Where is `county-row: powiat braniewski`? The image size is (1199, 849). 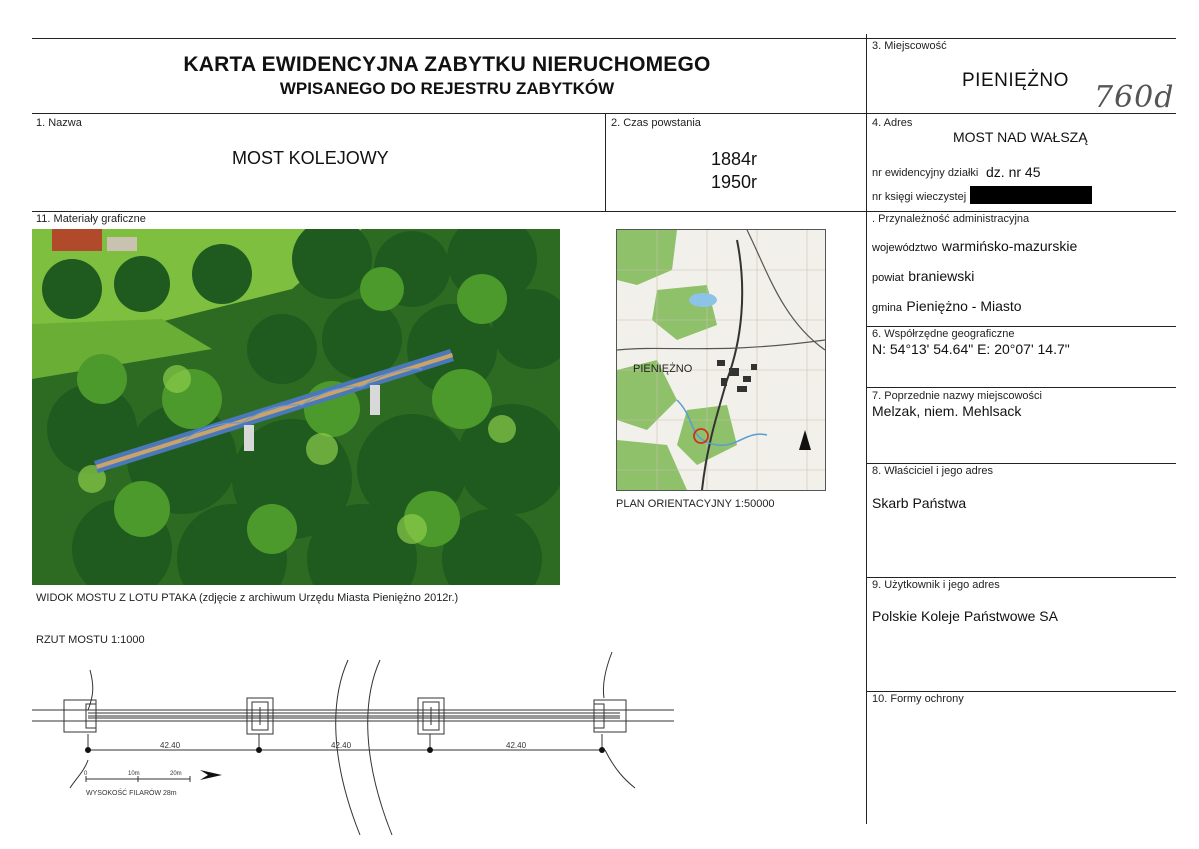 county-row: powiat braniewski is located at coordinates (923, 277).